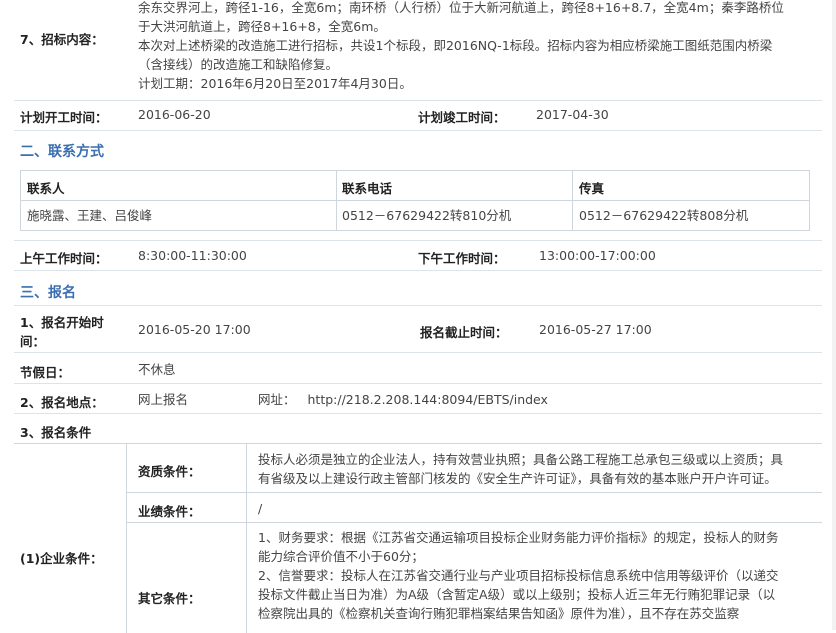 This screenshot has width=836, height=633. I want to click on contact-section-title: 二、联系方式, so click(62, 152).